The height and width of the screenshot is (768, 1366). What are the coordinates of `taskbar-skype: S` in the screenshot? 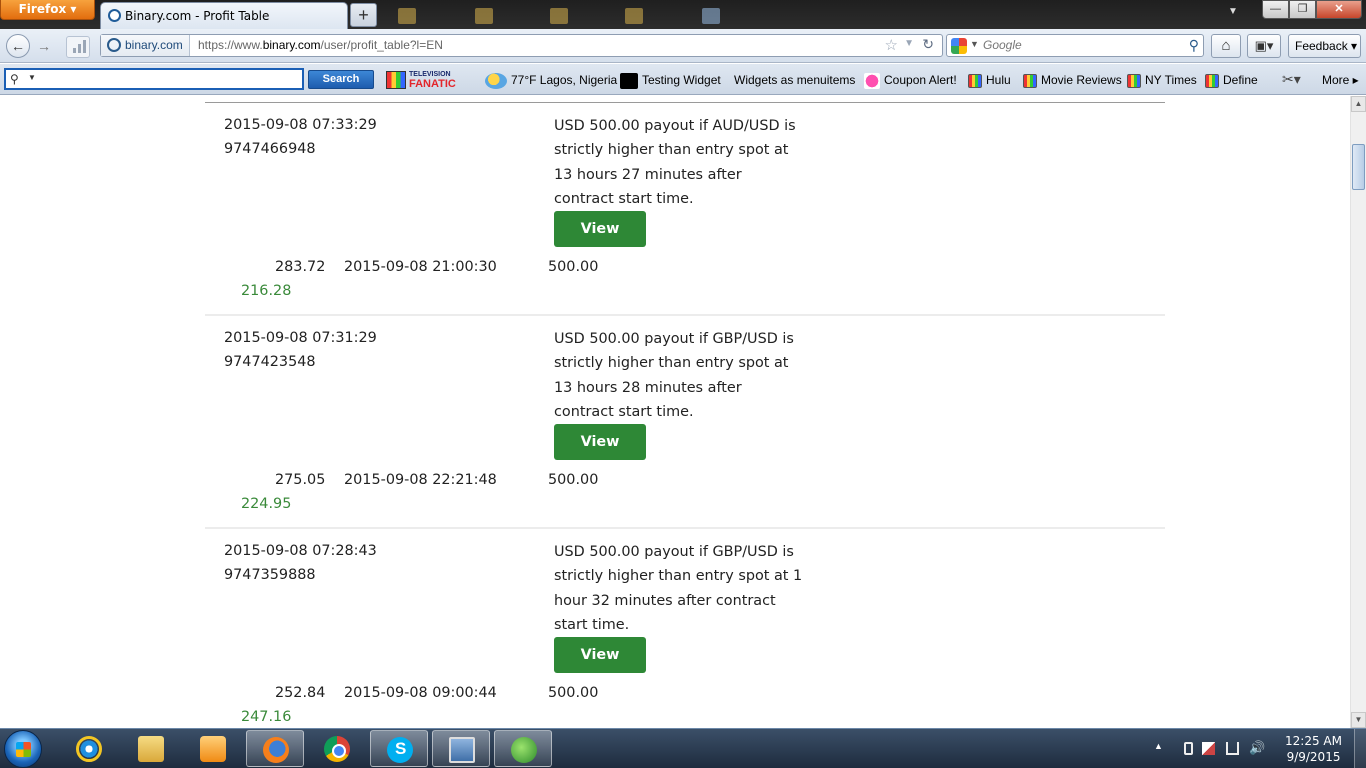 It's located at (399, 748).